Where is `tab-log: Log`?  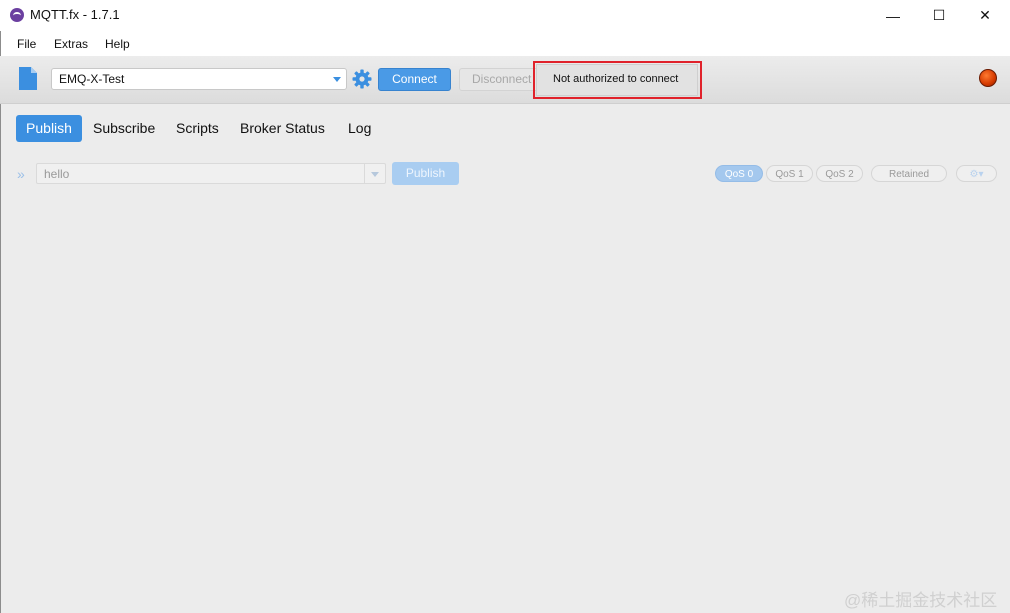
tab-log: Log is located at coordinates (359, 128).